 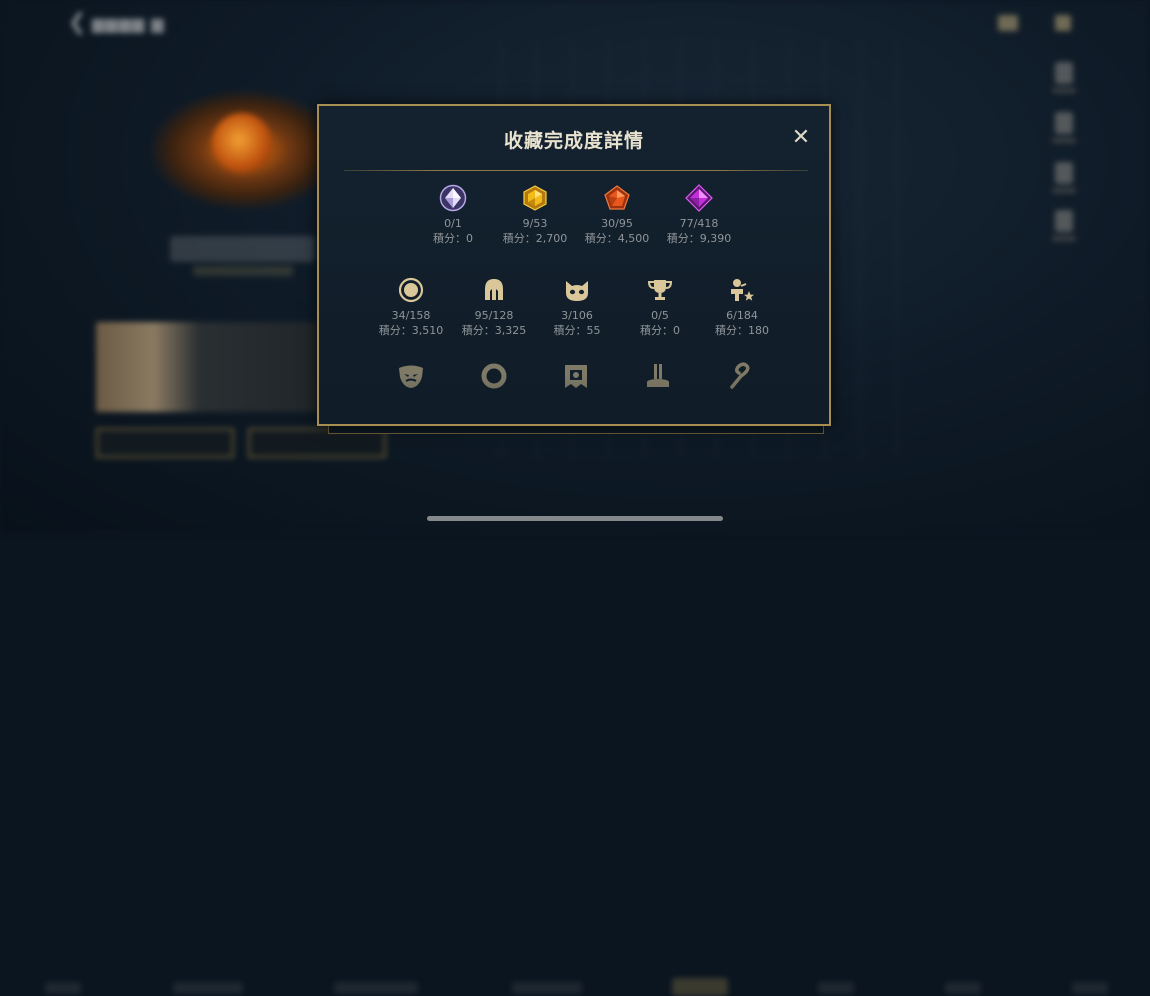 I want to click on category-stat-1: 95/128 積分：3,325, so click(x=494, y=307).